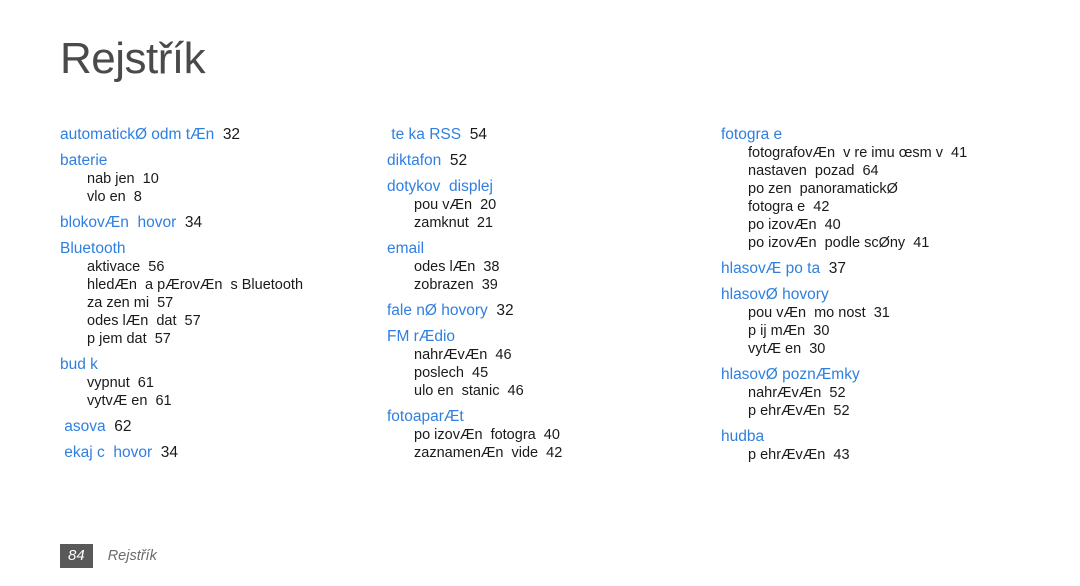 The width and height of the screenshot is (1080, 586). I want to click on index-entry: asova 62, so click(220, 423).